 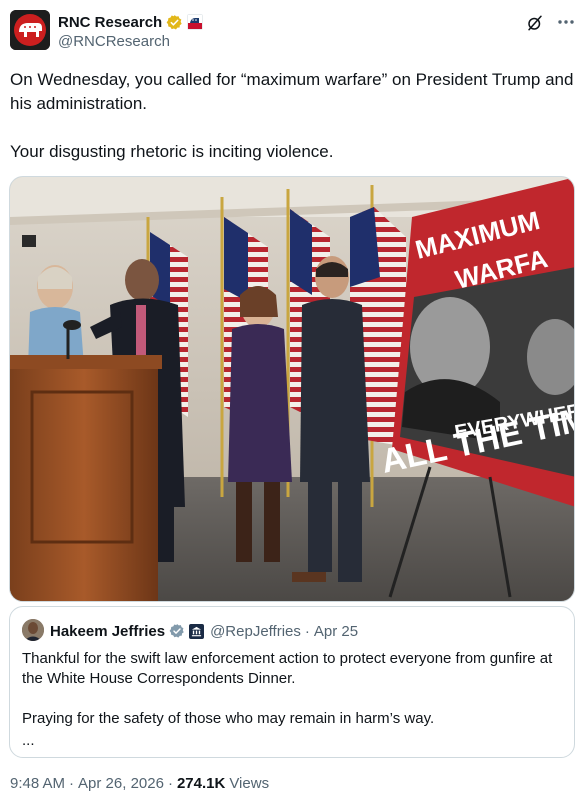 I want to click on tweet-metadata: 9:48 AM · Apr 26, 2026 · 274.1K Views, so click(x=139, y=783).